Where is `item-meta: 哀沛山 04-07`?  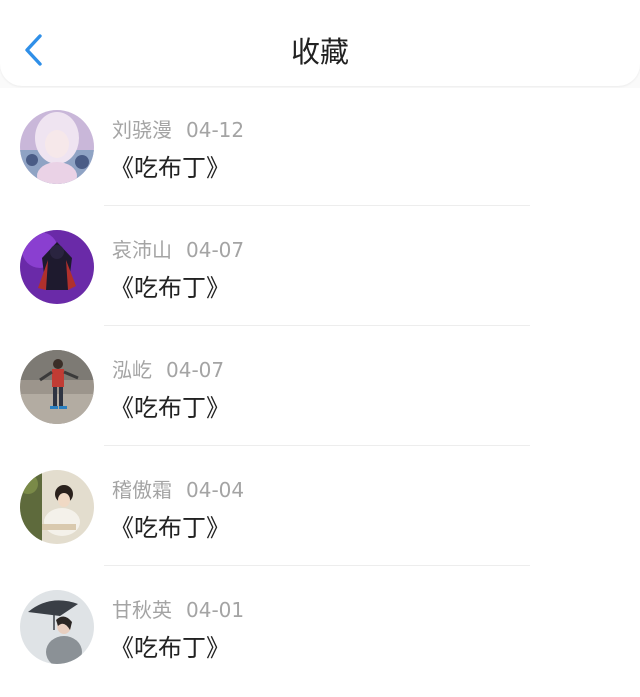
item-meta: 哀沛山 04-07 is located at coordinates (178, 248).